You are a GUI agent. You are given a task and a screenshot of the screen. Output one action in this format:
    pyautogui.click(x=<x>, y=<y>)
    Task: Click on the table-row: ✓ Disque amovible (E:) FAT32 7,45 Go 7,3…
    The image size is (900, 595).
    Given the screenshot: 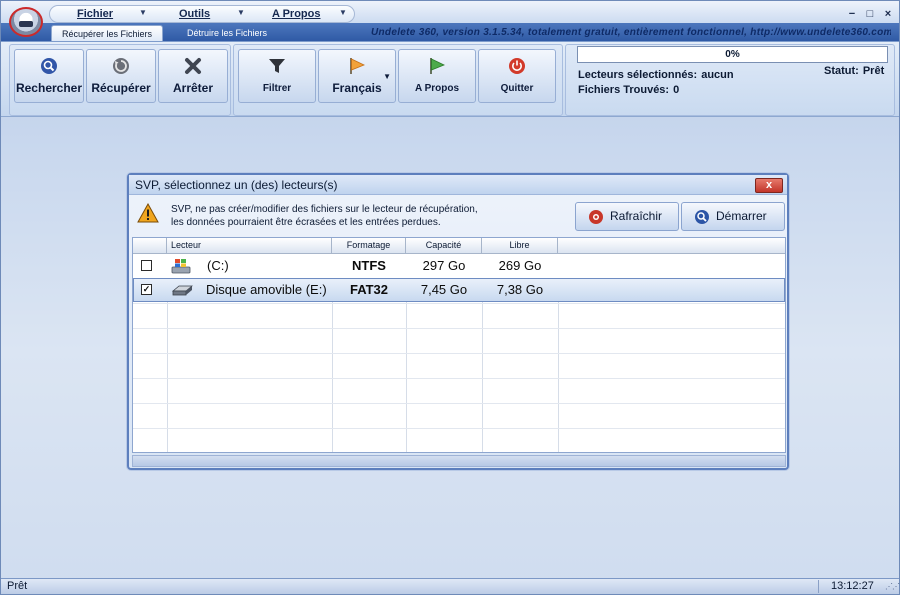 What is the action you would take?
    pyautogui.click(x=459, y=290)
    